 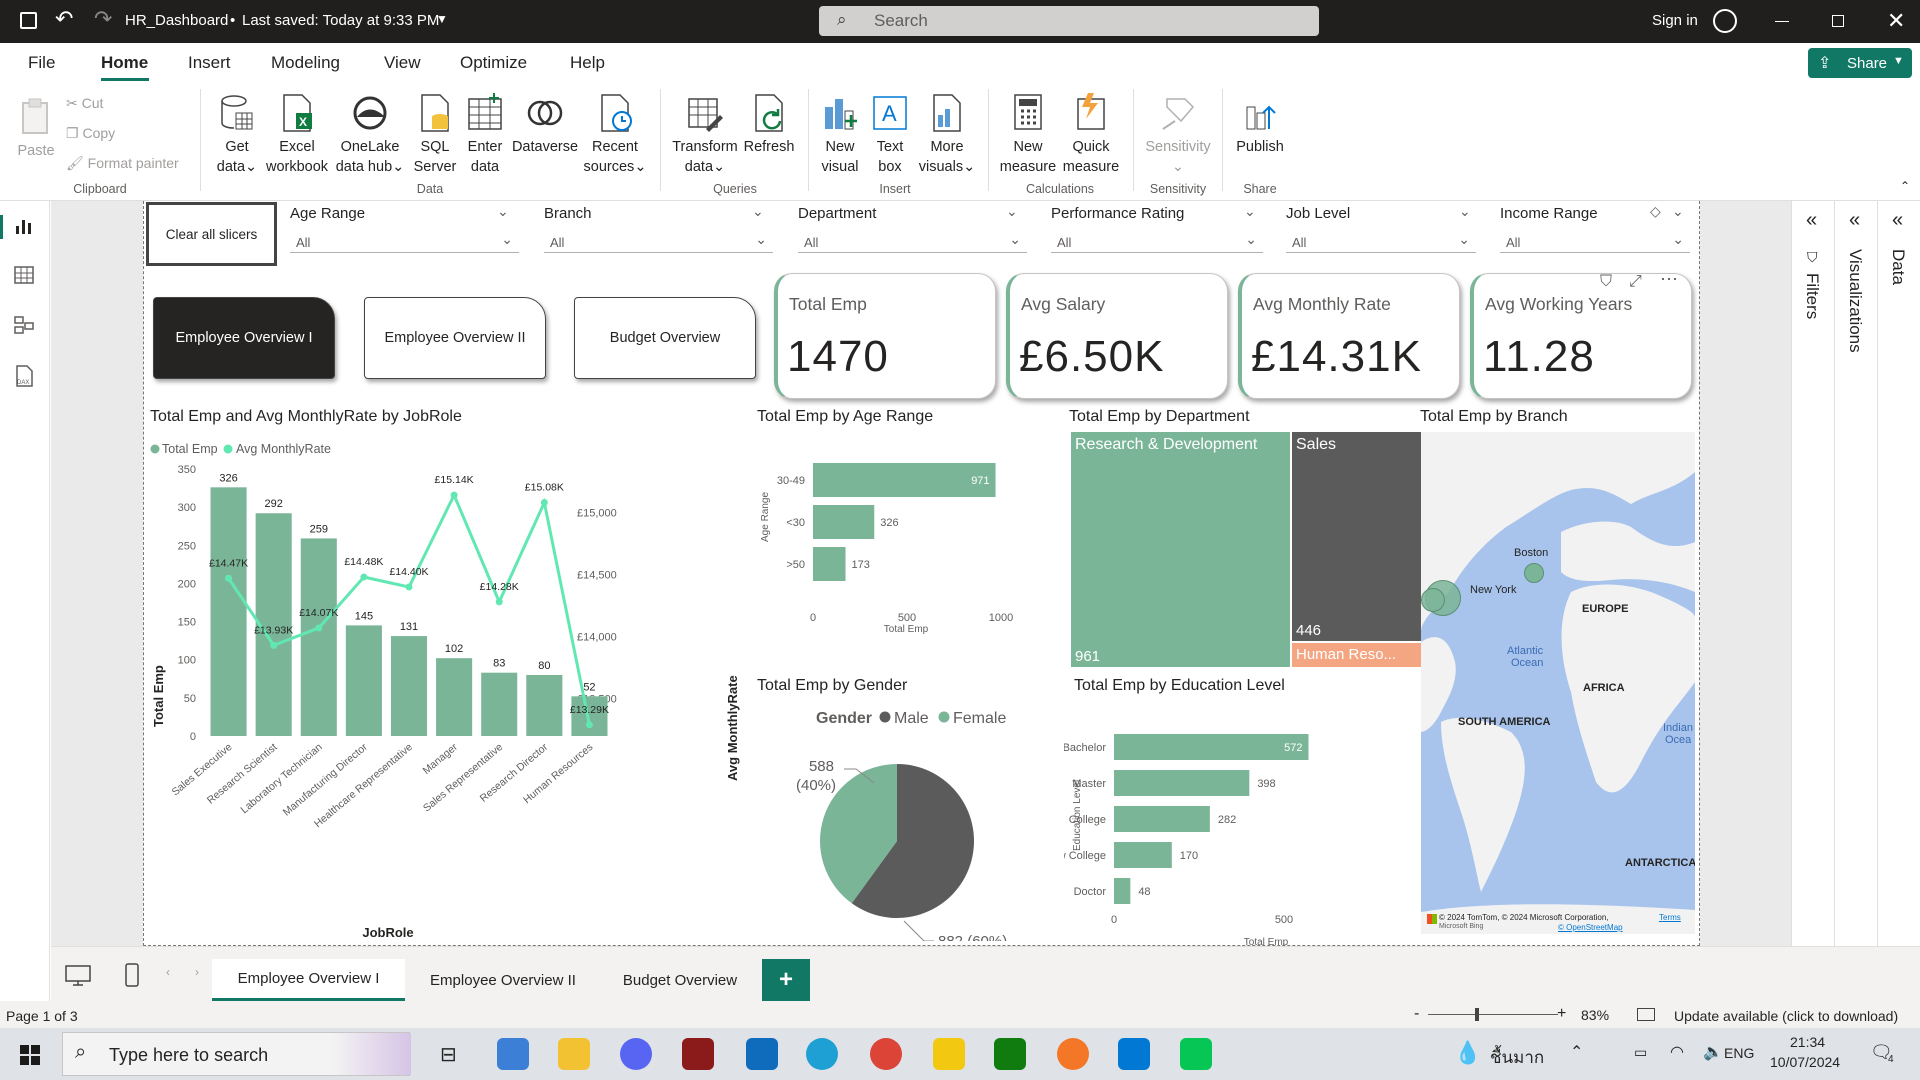 I want to click on more-visuals-button: More visuals⌄, so click(x=947, y=135).